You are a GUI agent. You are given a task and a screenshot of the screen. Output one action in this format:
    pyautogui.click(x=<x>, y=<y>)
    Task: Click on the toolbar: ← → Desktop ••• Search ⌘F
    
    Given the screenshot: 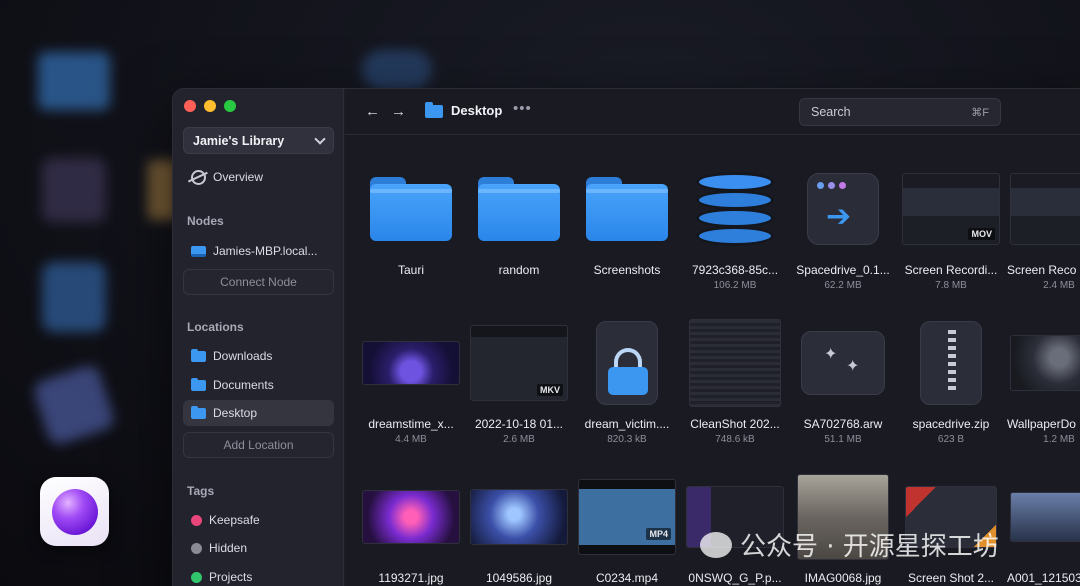 What is the action you would take?
    pyautogui.click(x=712, y=112)
    